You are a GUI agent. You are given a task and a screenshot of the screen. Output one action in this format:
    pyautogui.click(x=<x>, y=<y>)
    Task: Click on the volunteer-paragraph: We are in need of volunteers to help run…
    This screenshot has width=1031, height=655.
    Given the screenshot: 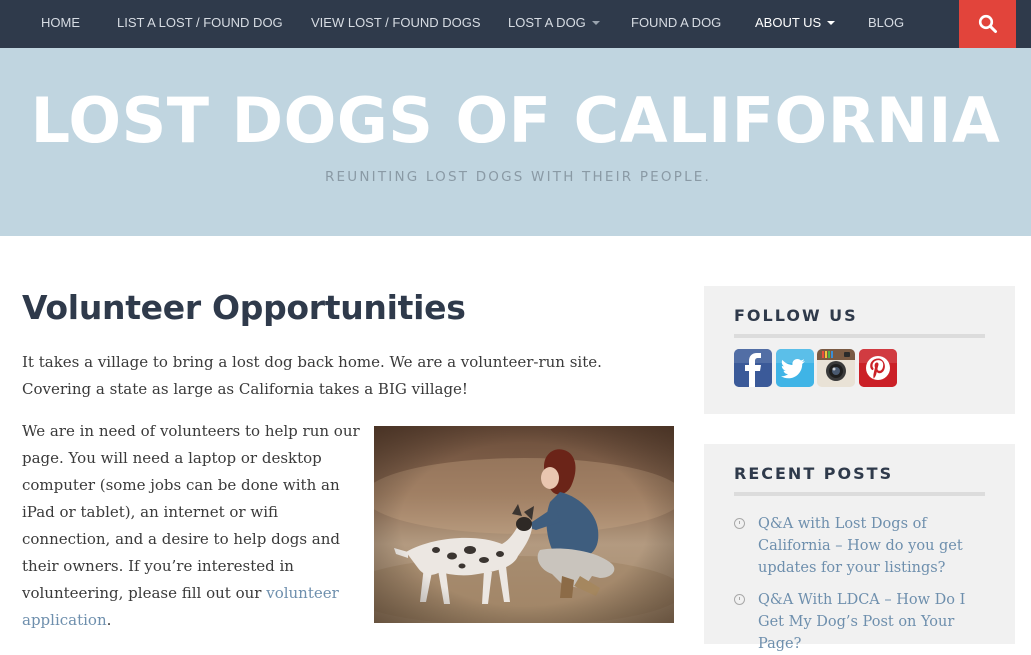 What is the action you would take?
    pyautogui.click(x=193, y=526)
    